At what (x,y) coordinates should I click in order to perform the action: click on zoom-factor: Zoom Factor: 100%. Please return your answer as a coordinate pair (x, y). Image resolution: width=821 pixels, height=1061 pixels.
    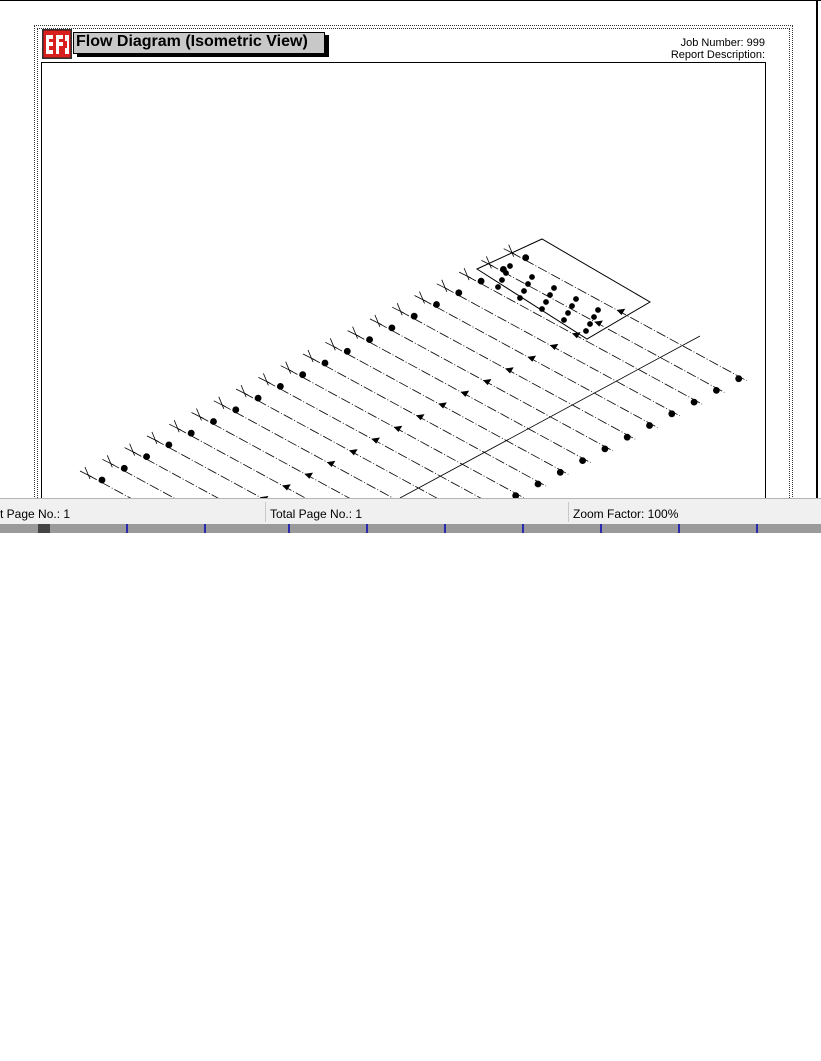
    Looking at the image, I should click on (626, 514).